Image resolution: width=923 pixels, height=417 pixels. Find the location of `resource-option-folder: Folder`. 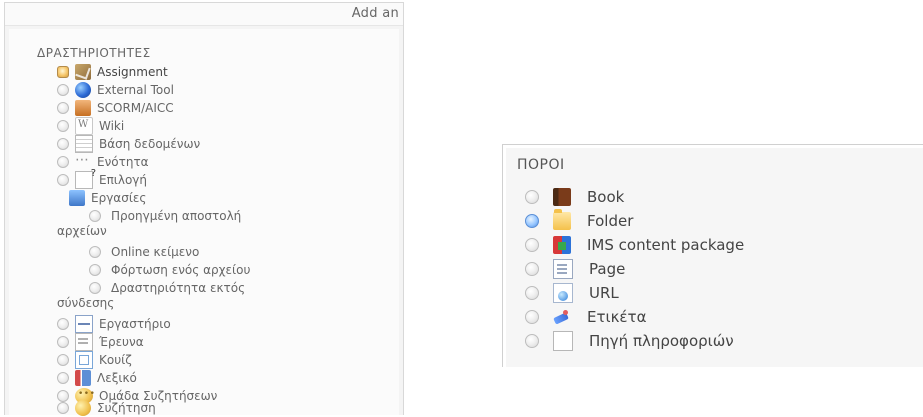

resource-option-folder: Folder is located at coordinates (579, 221).